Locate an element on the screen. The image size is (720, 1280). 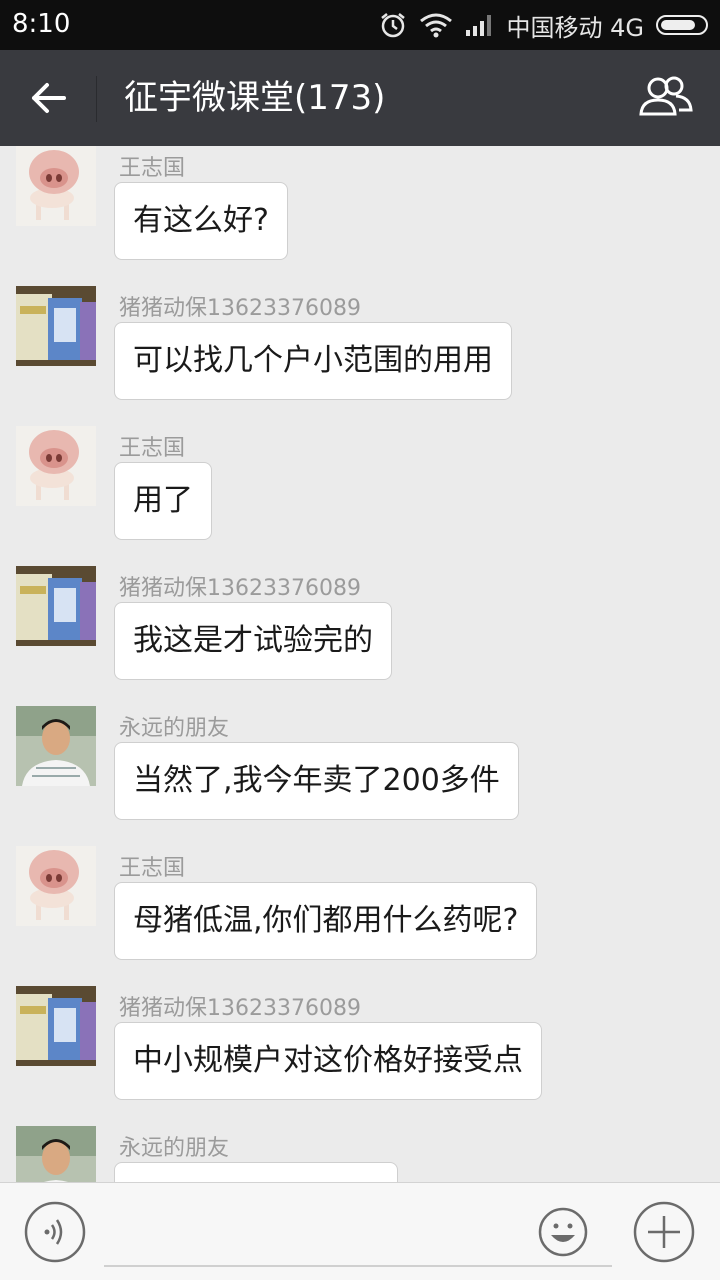
emoji-icon is located at coordinates (563, 1232).